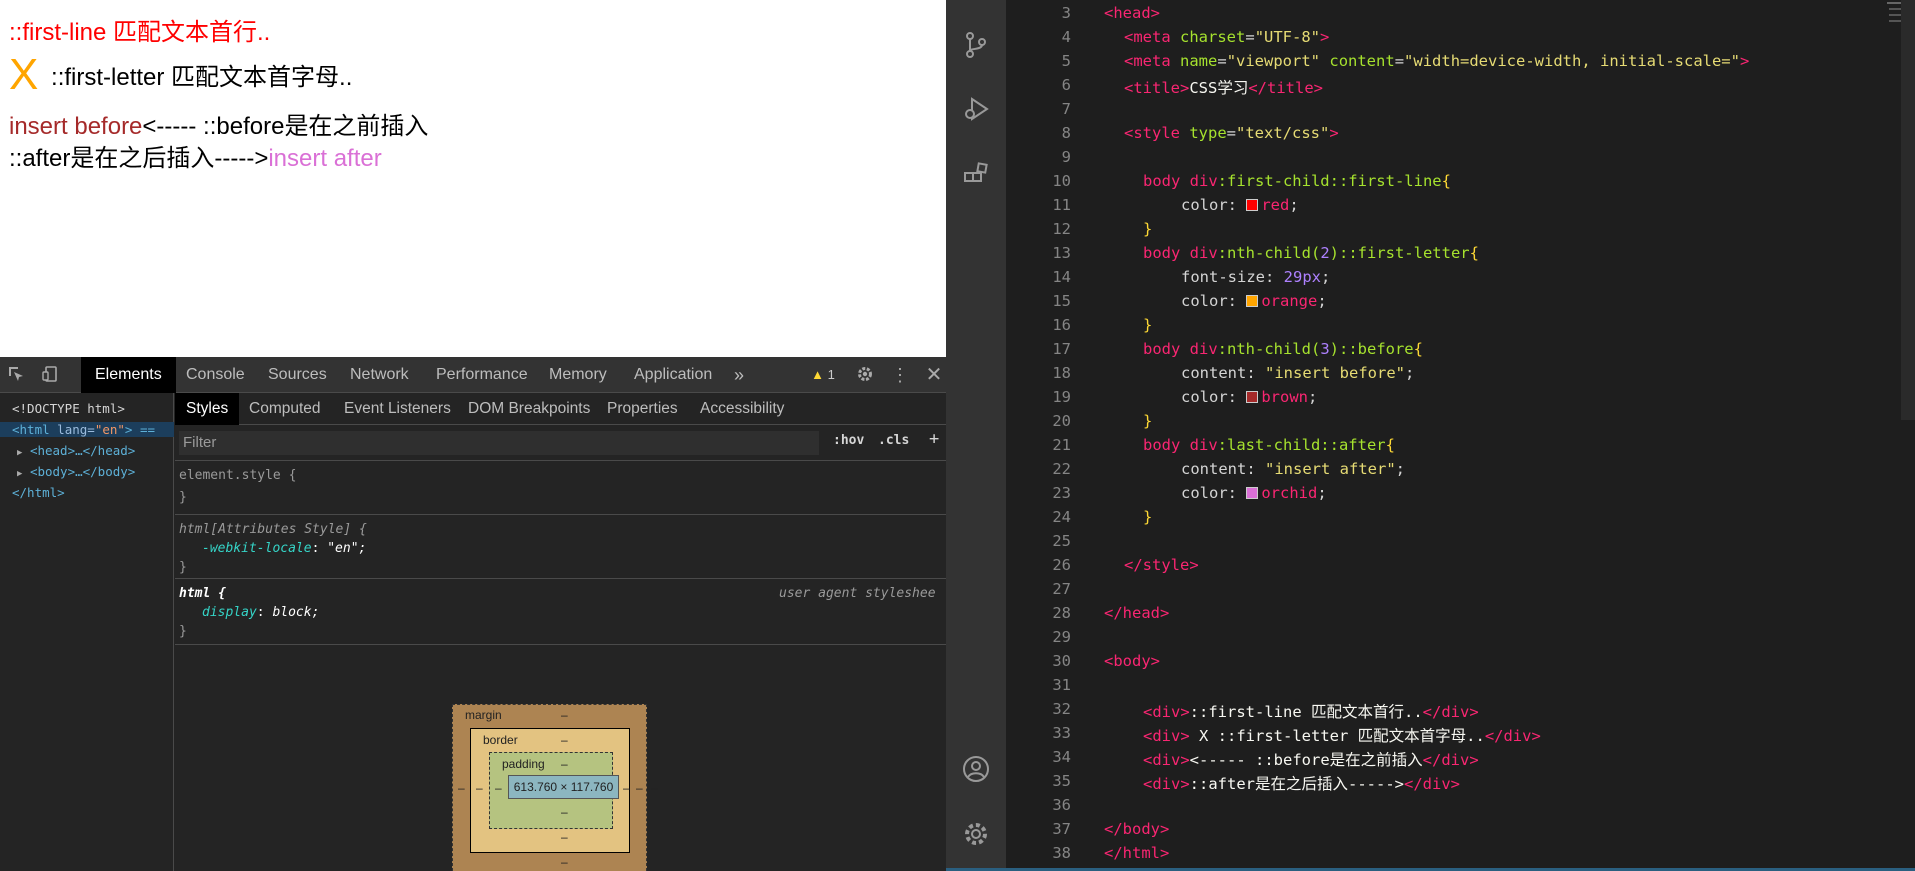  Describe the element at coordinates (1446, 16) in the screenshot. I see `code-line: 3 <head>` at that location.